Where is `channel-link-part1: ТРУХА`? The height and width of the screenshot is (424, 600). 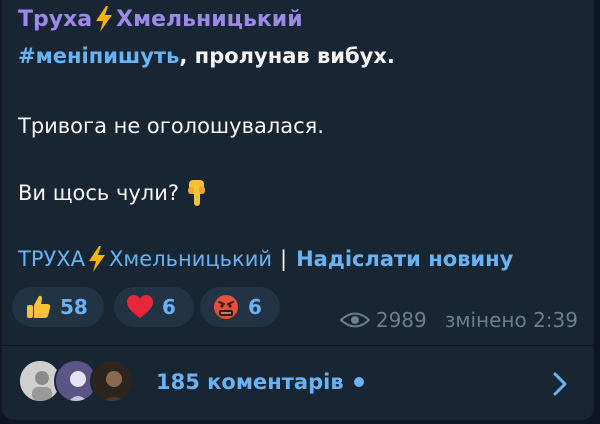 channel-link-part1: ТРУХА is located at coordinates (51, 259).